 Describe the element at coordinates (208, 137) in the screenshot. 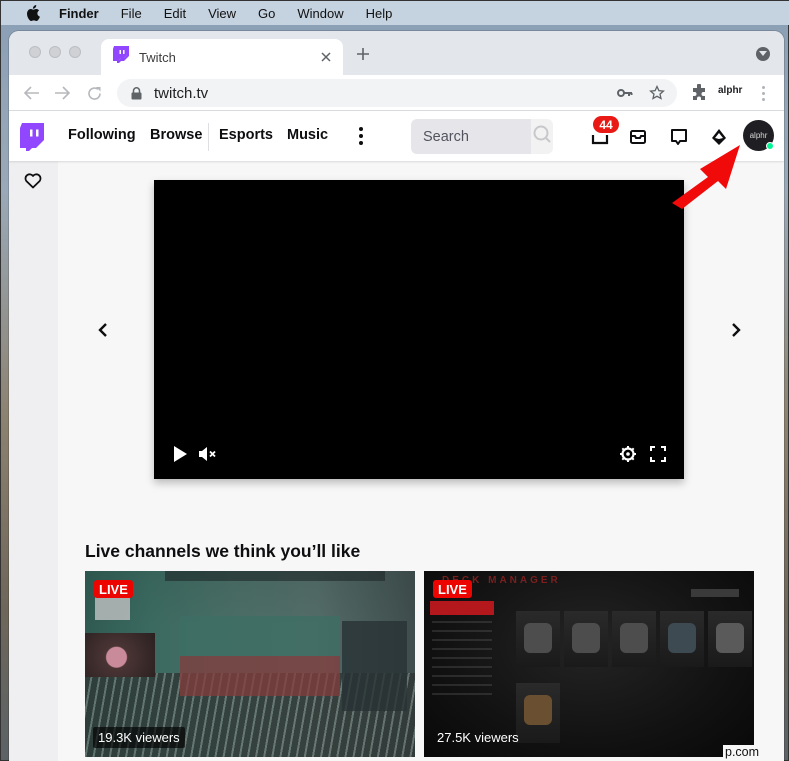

I see `nav-divider` at that location.